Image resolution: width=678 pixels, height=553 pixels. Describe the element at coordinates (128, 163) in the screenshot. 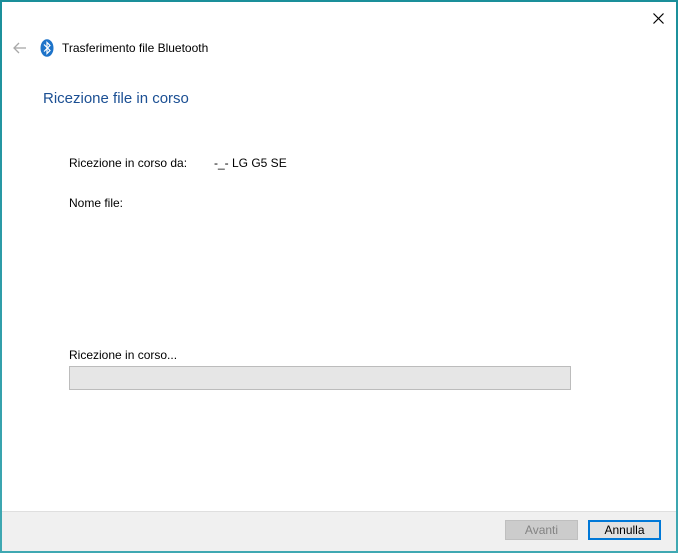

I see `sender-label: Ricezione in corso da:` at that location.